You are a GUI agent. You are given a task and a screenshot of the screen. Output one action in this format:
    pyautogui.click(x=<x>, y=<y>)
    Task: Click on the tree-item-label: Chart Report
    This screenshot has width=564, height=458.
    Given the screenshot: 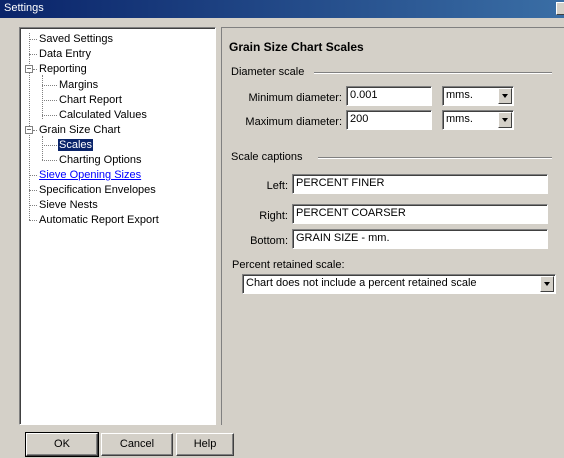 What is the action you would take?
    pyautogui.click(x=90, y=100)
    